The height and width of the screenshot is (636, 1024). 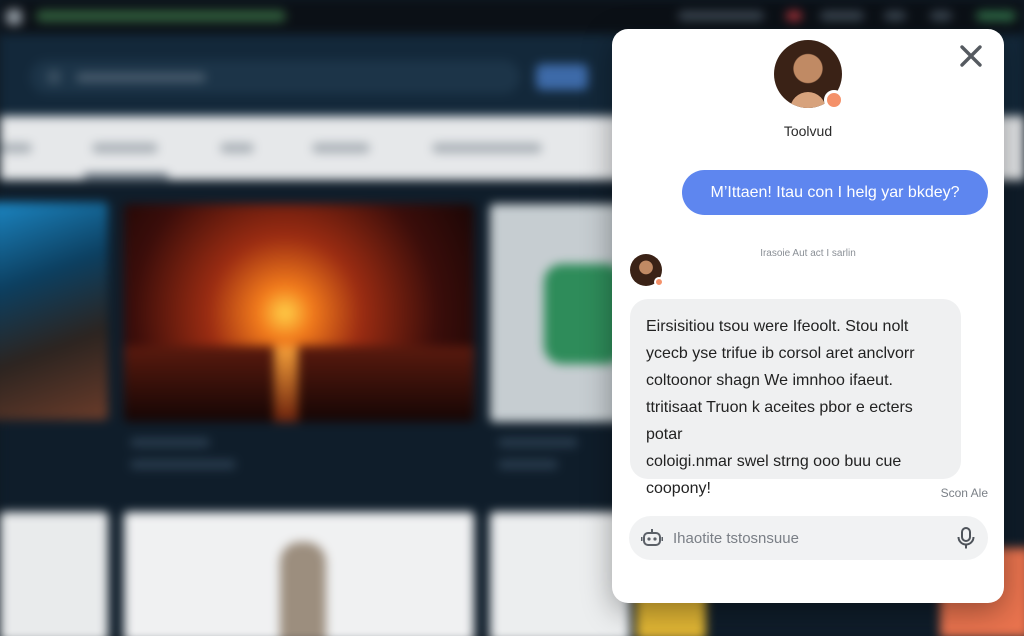 What do you see at coordinates (14, 17) in the screenshot?
I see `background-logo` at bounding box center [14, 17].